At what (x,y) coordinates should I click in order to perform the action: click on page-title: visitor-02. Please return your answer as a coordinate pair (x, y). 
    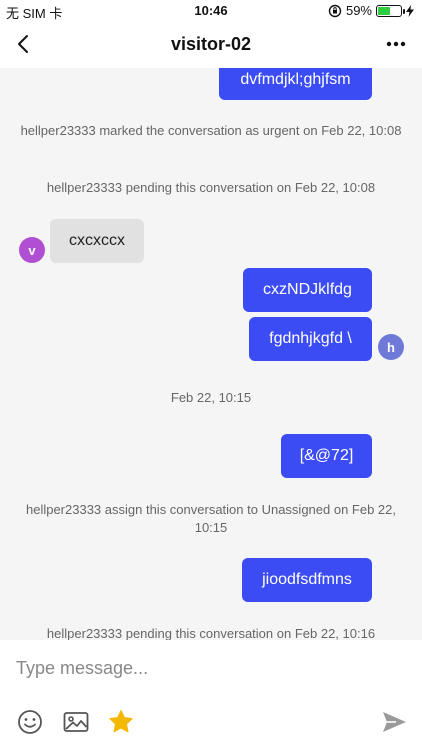
    Looking at the image, I should click on (211, 44).